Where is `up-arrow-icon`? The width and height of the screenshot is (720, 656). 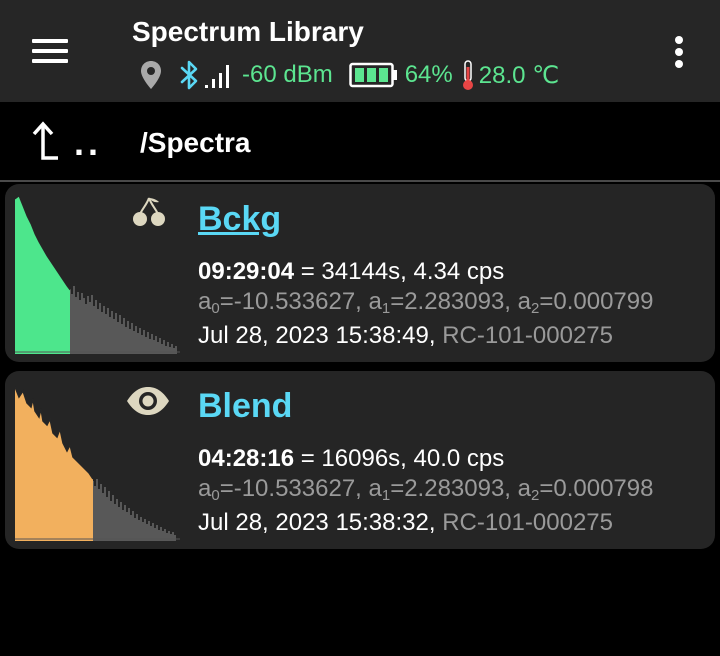
up-arrow-icon is located at coordinates (45, 140).